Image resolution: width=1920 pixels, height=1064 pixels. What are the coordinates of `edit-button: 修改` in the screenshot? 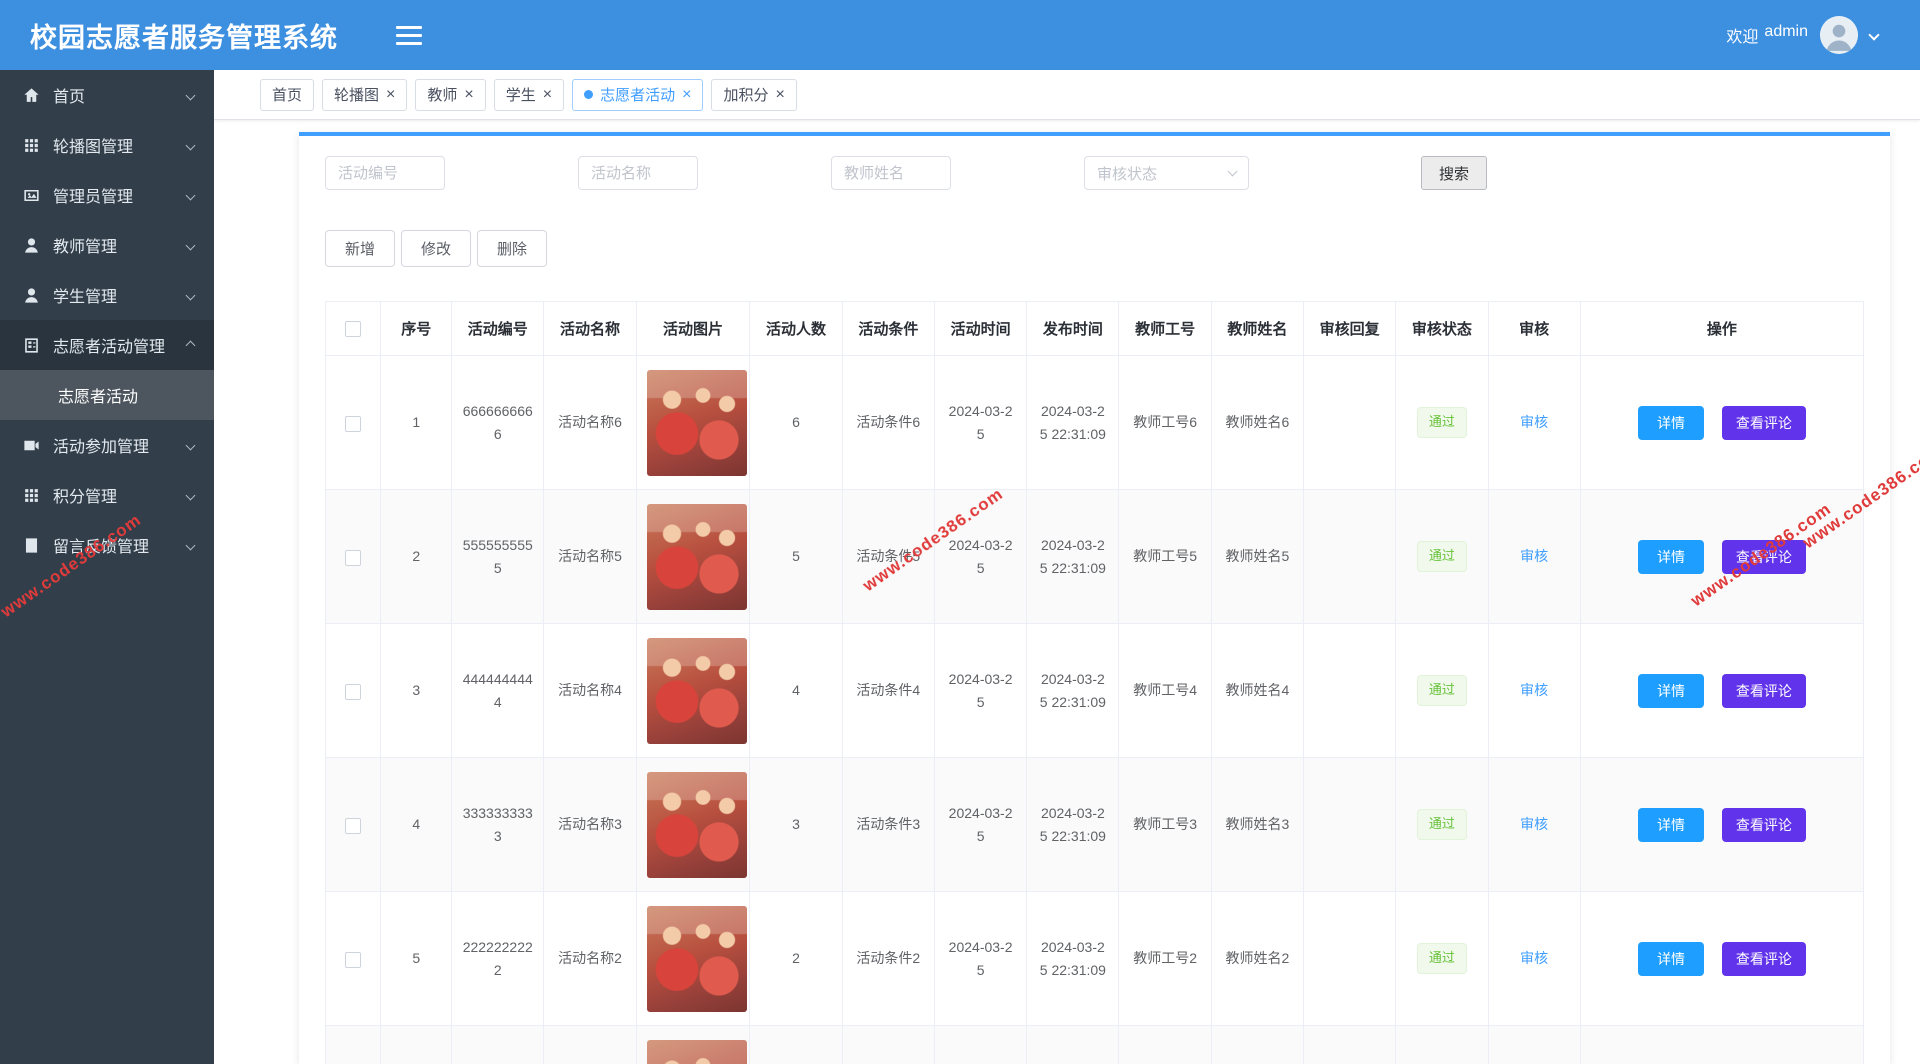 It's located at (436, 248).